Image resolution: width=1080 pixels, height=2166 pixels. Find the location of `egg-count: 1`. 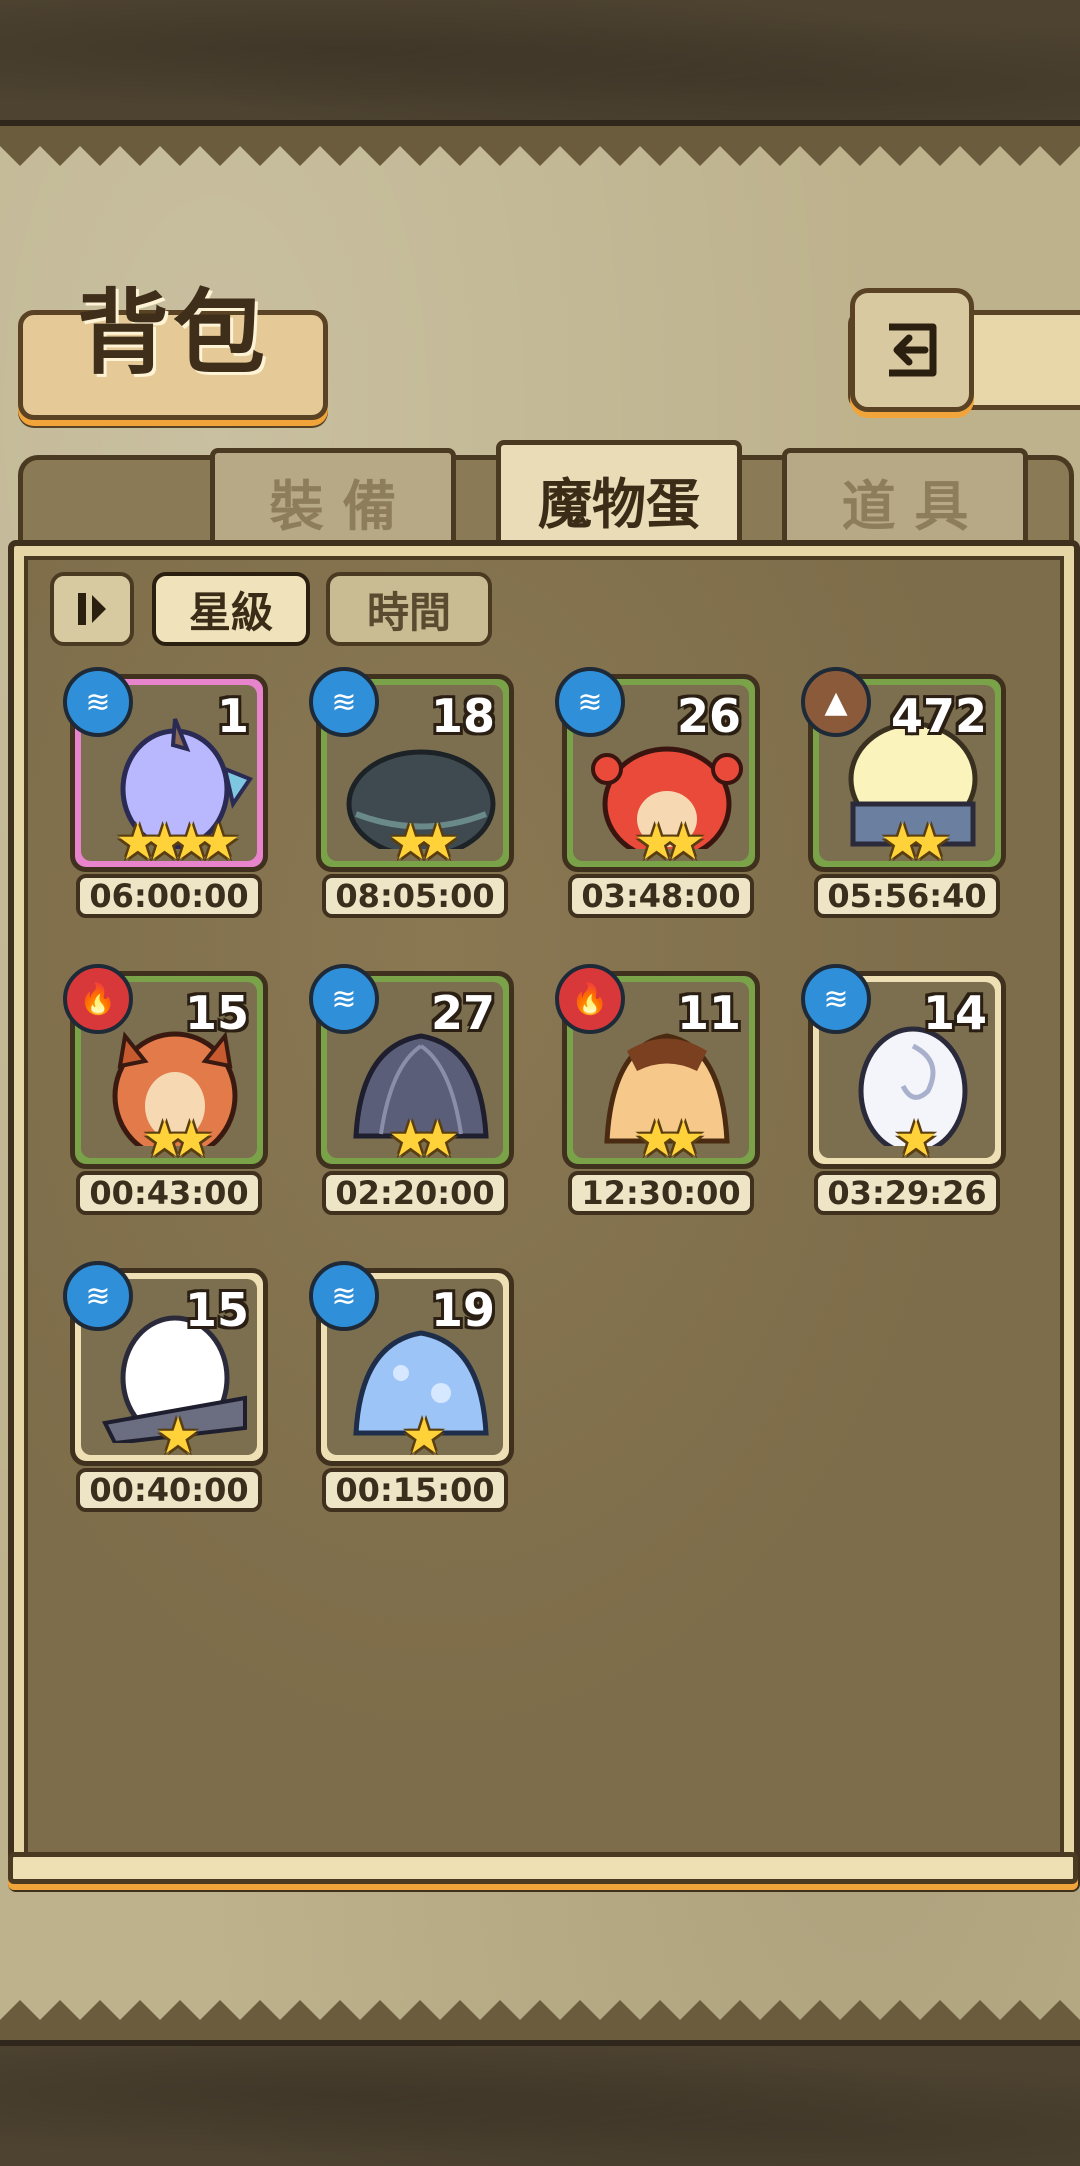

egg-count: 1 is located at coordinates (232, 716).